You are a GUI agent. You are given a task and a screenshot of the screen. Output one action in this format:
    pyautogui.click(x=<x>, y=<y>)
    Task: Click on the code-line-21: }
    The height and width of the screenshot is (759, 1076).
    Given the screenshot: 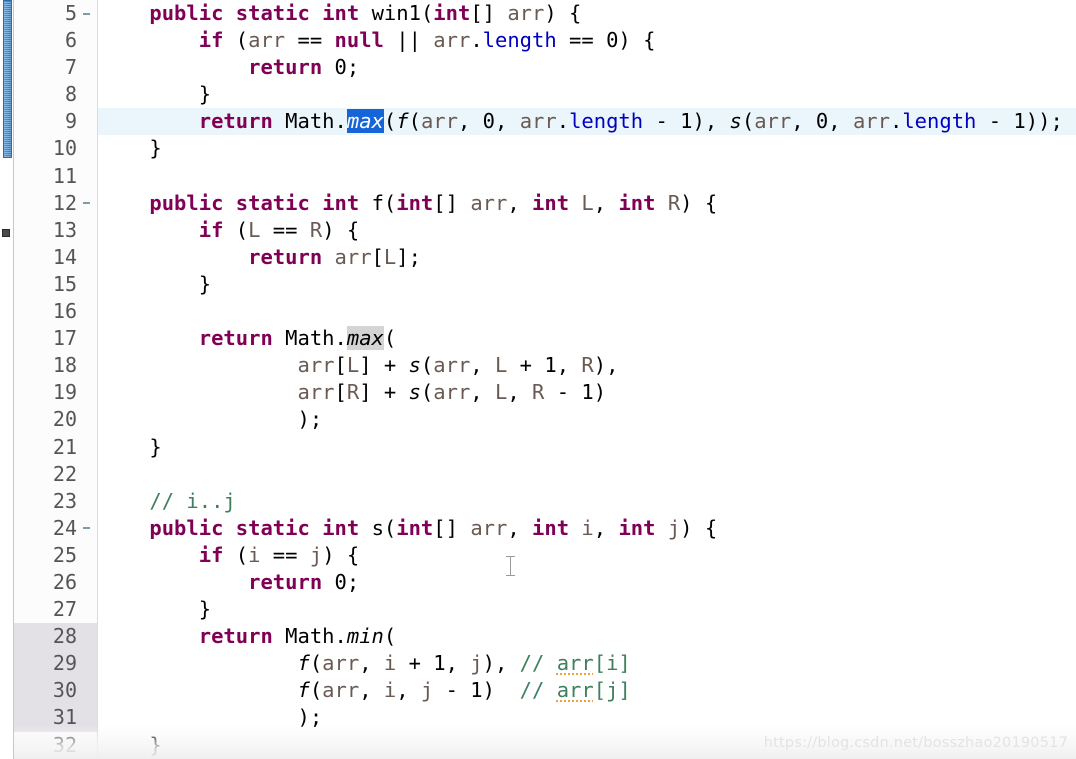 What is the action you would take?
    pyautogui.click(x=587, y=447)
    